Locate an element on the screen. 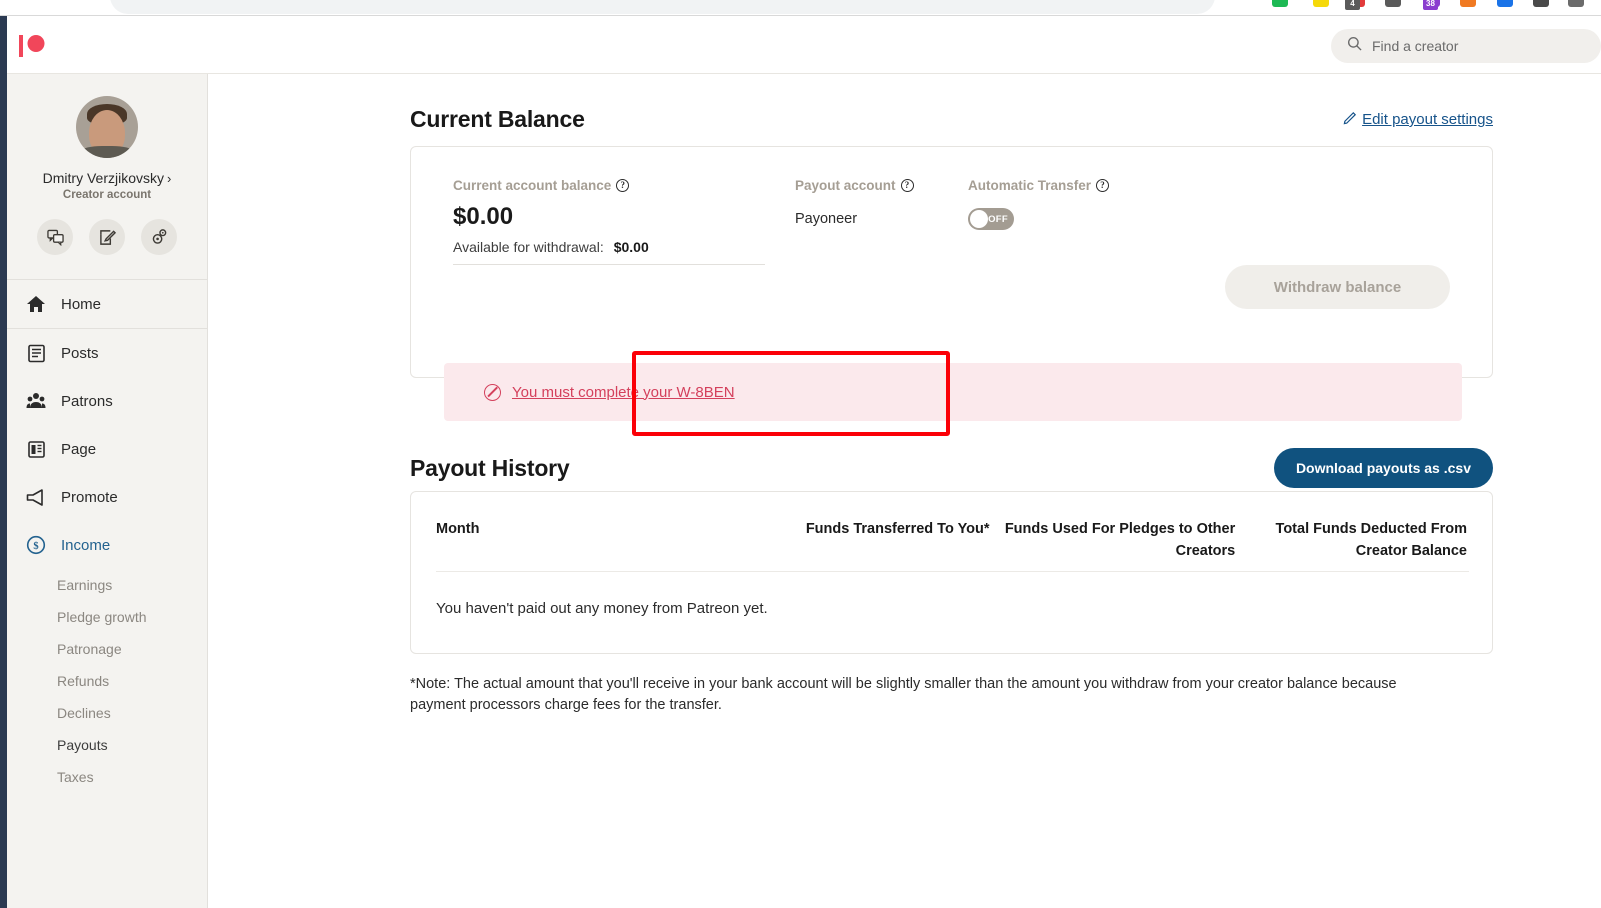 This screenshot has height=908, width=1601. sidebar-item-label: Promote is located at coordinates (89, 497).